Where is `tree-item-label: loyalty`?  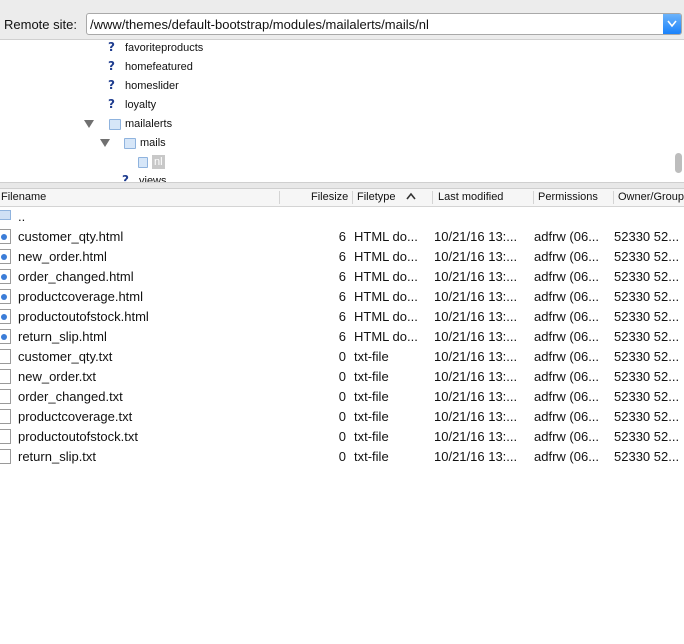
tree-item-label: loyalty is located at coordinates (141, 105).